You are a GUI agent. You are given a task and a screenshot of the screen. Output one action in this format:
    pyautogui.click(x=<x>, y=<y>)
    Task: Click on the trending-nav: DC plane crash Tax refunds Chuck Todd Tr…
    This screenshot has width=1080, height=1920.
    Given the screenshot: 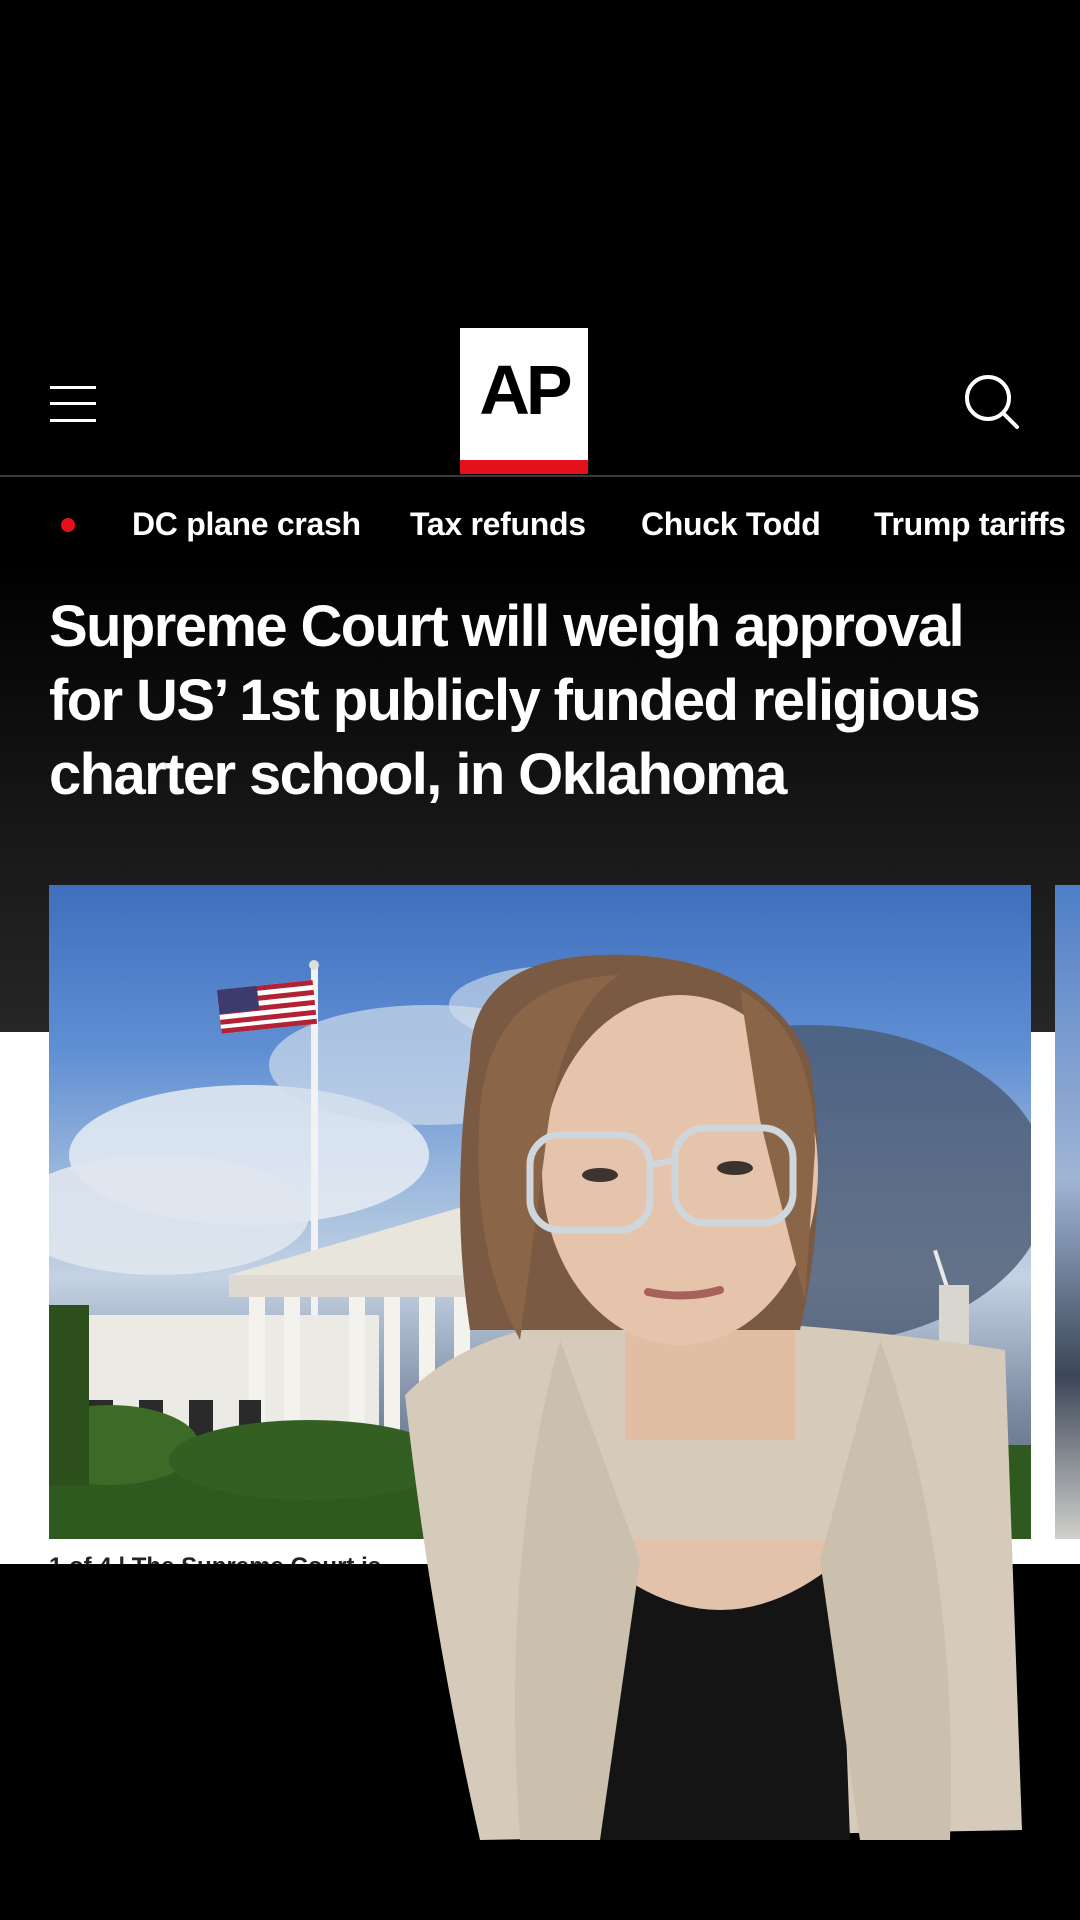 What is the action you would take?
    pyautogui.click(x=540, y=524)
    